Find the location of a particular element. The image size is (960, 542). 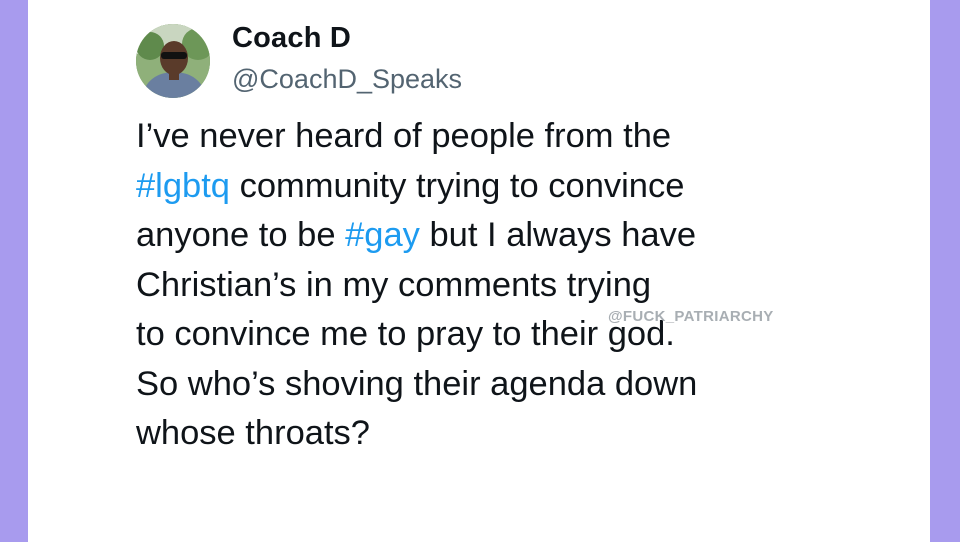

hashtag-link-lgbtq: #lgbtq is located at coordinates (183, 186).